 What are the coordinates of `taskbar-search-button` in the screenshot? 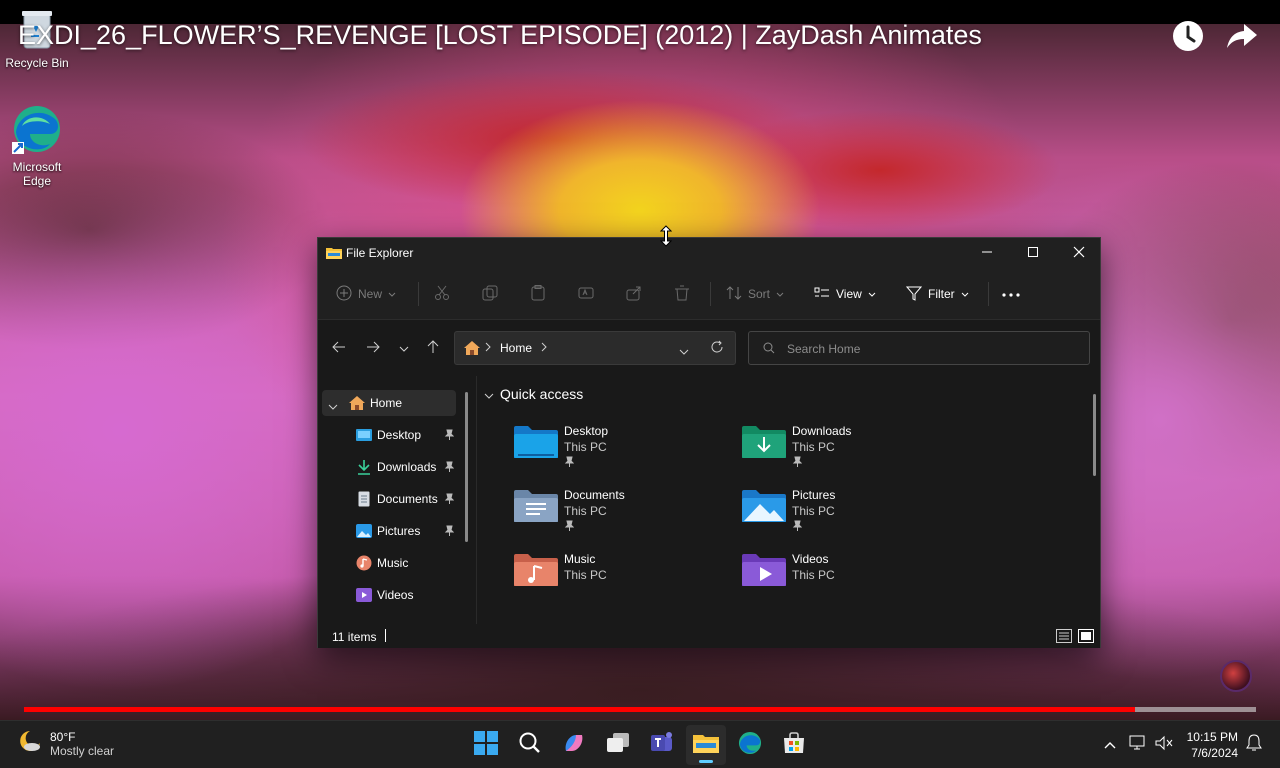 It's located at (530, 745).